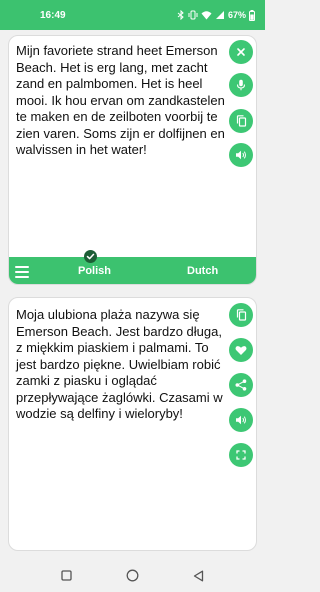 Image resolution: width=320 pixels, height=592 pixels. I want to click on selected-language-indicator, so click(90, 256).